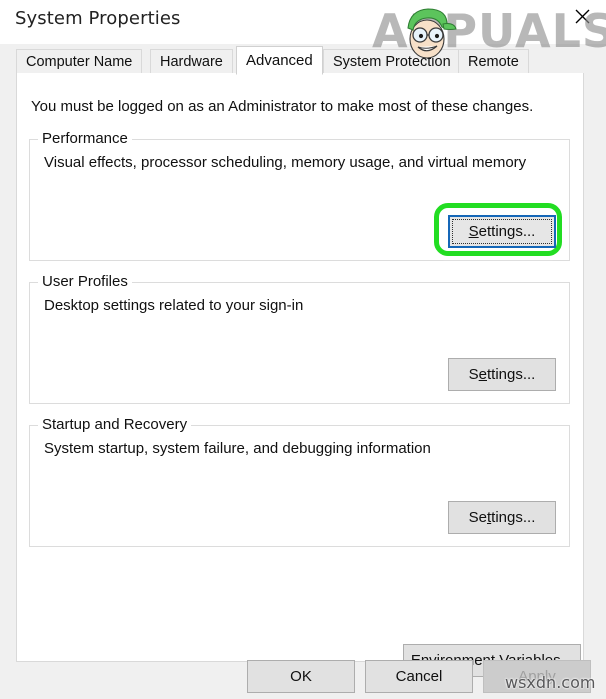  What do you see at coordinates (582, 16) in the screenshot?
I see `close-icon` at bounding box center [582, 16].